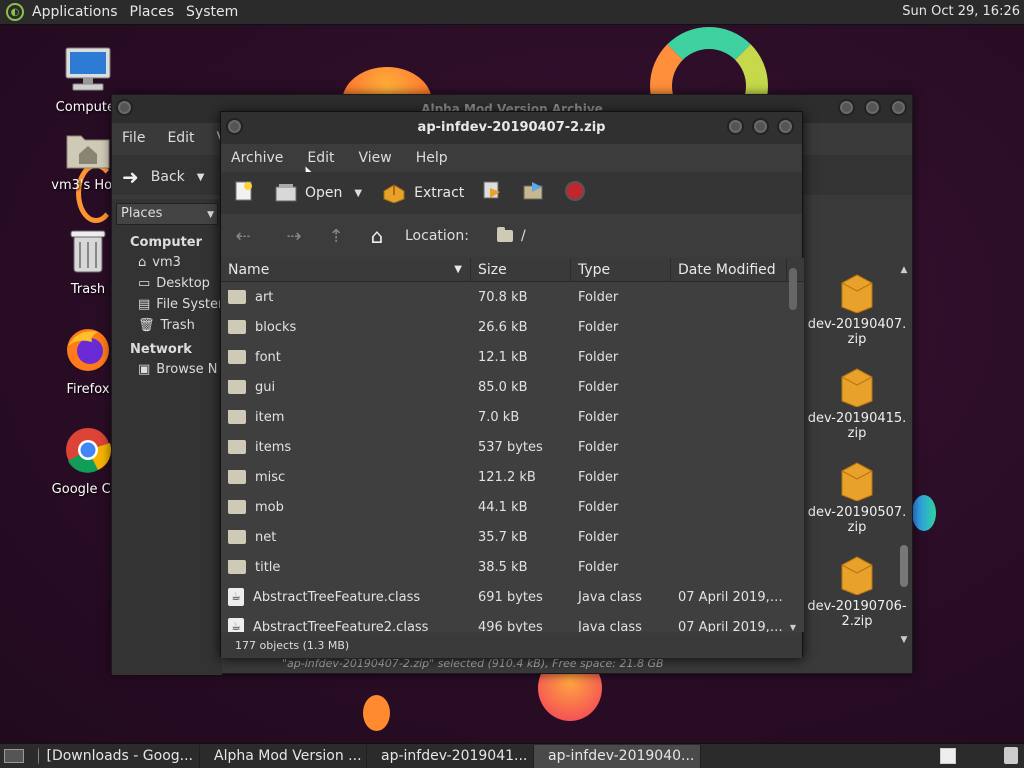 The height and width of the screenshot is (768, 1024). I want to click on table-row: mob 44.1 kB Folder, so click(512, 507).